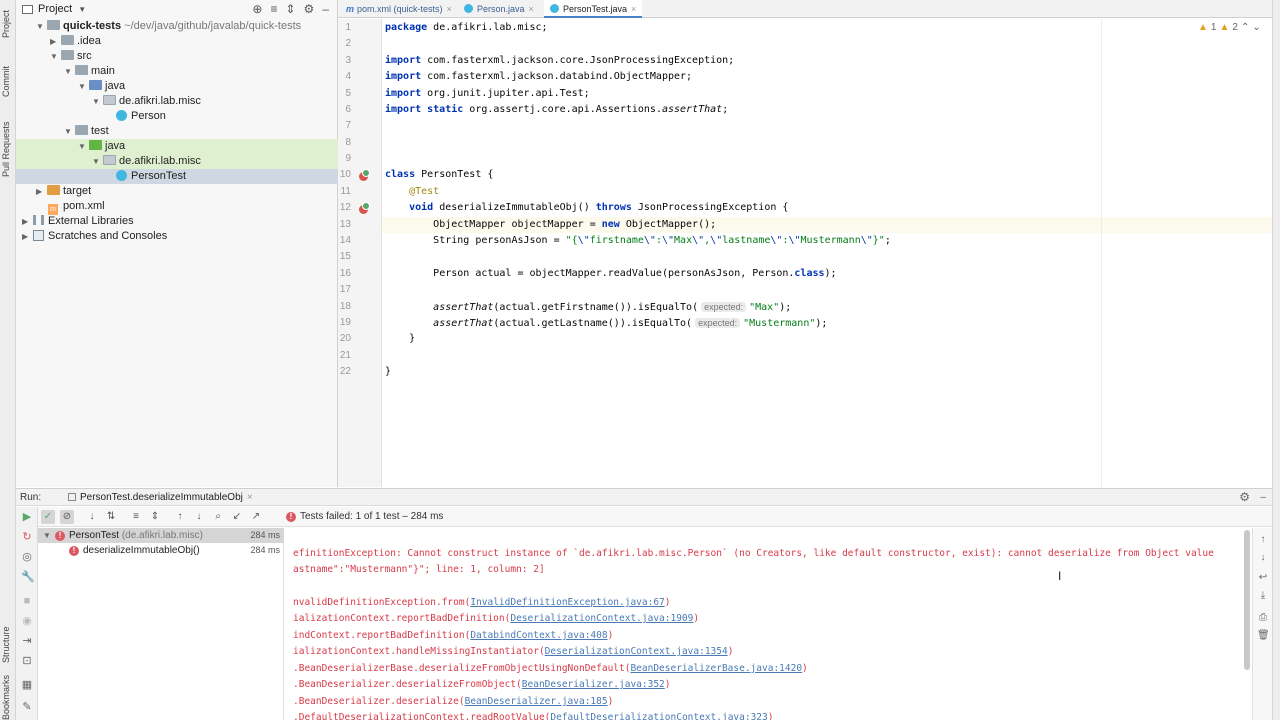  I want to click on tree-row-pom: m pom.xml, so click(177, 207).